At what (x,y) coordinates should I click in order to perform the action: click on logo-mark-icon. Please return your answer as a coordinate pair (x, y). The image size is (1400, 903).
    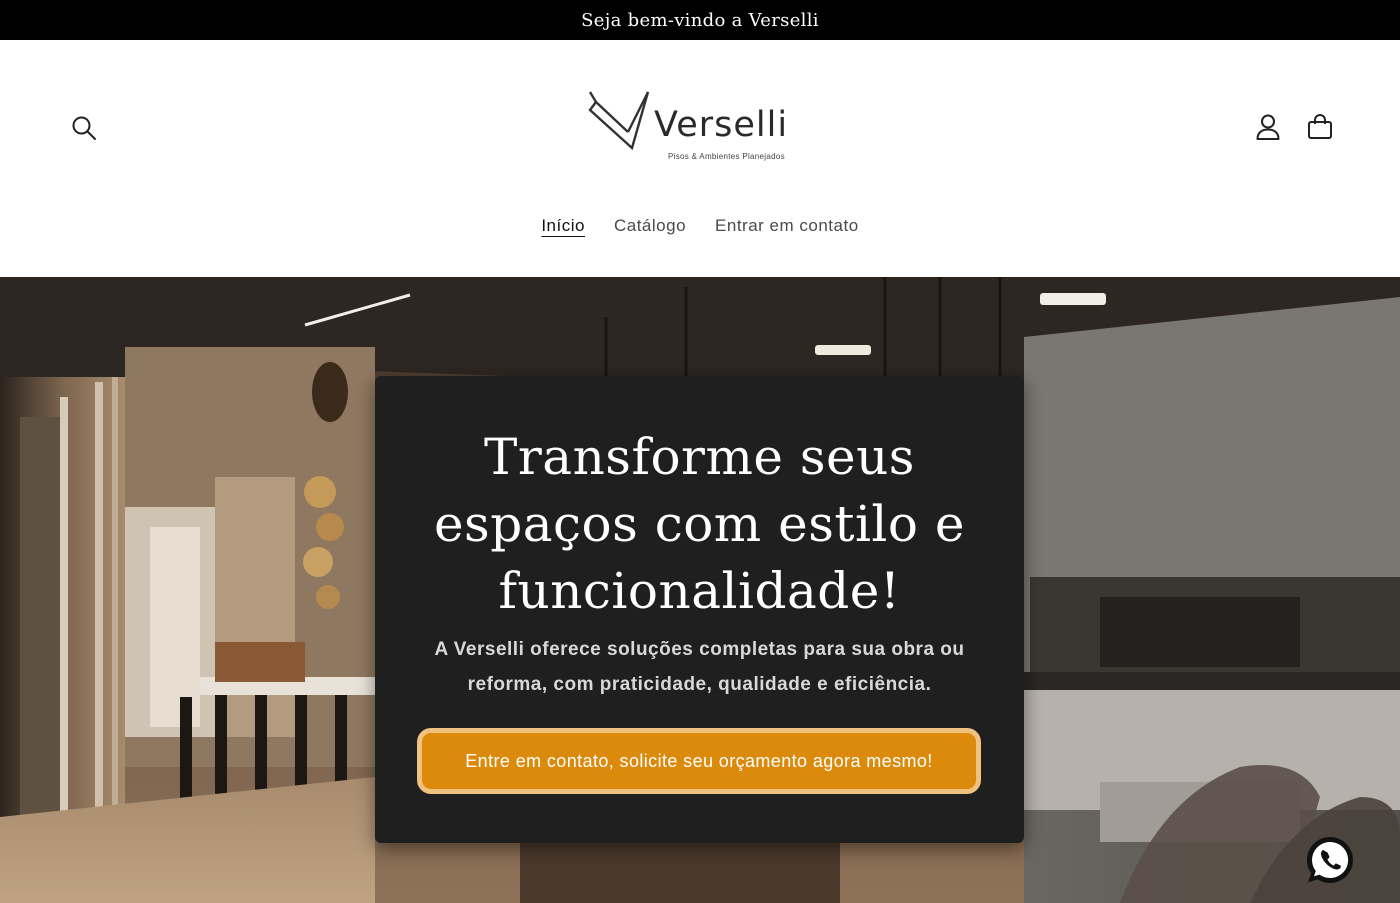
    Looking at the image, I should click on (619, 121).